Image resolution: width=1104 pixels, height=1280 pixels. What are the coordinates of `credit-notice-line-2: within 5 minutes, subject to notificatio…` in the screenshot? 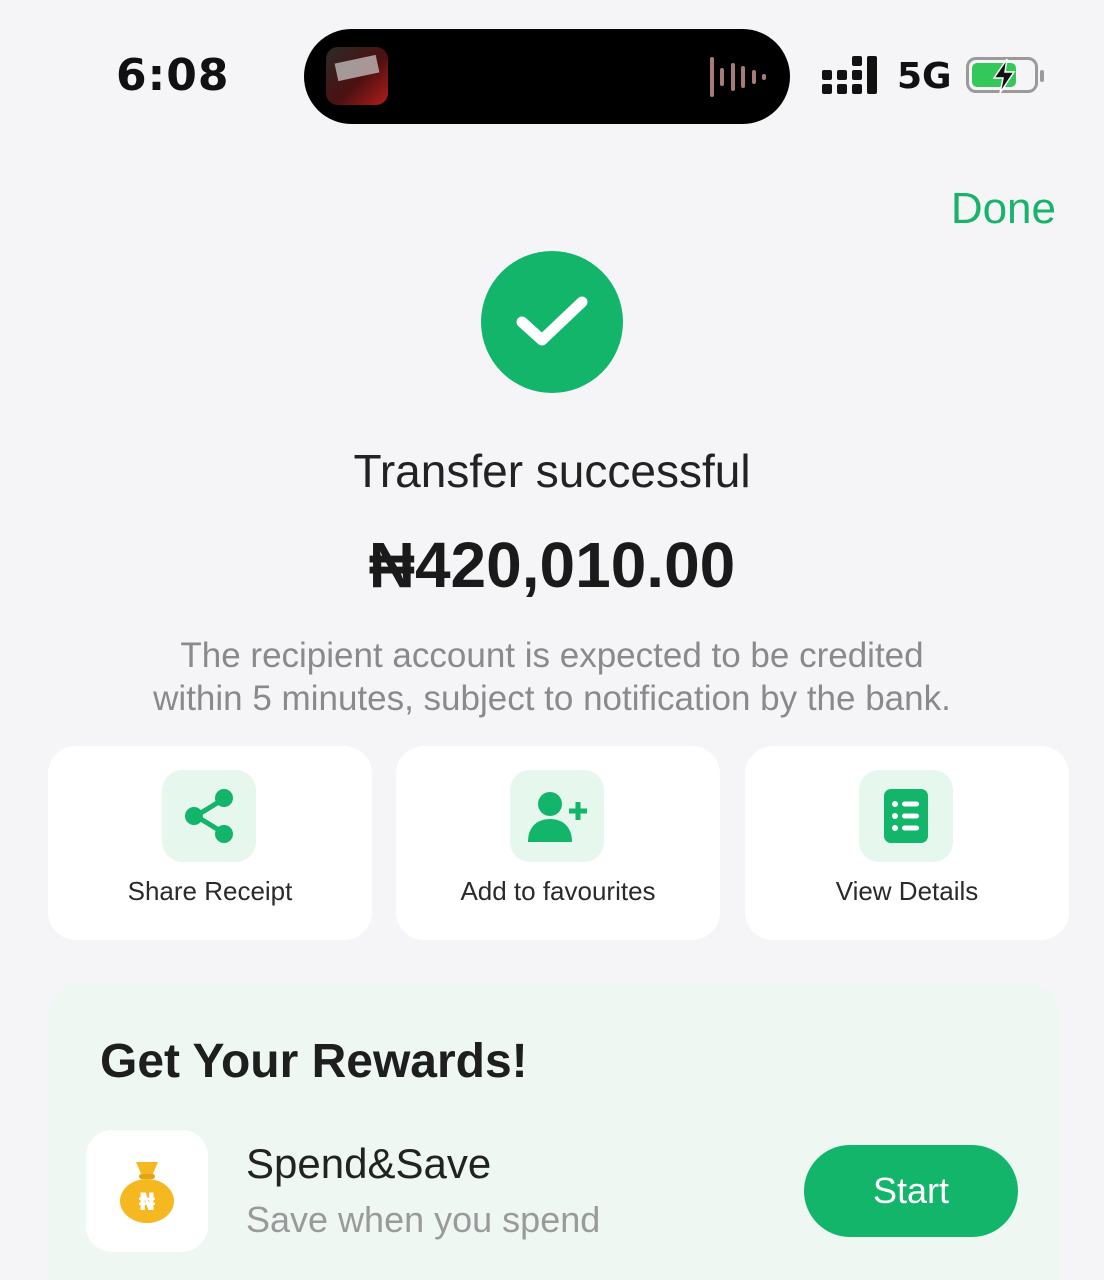 It's located at (552, 698).